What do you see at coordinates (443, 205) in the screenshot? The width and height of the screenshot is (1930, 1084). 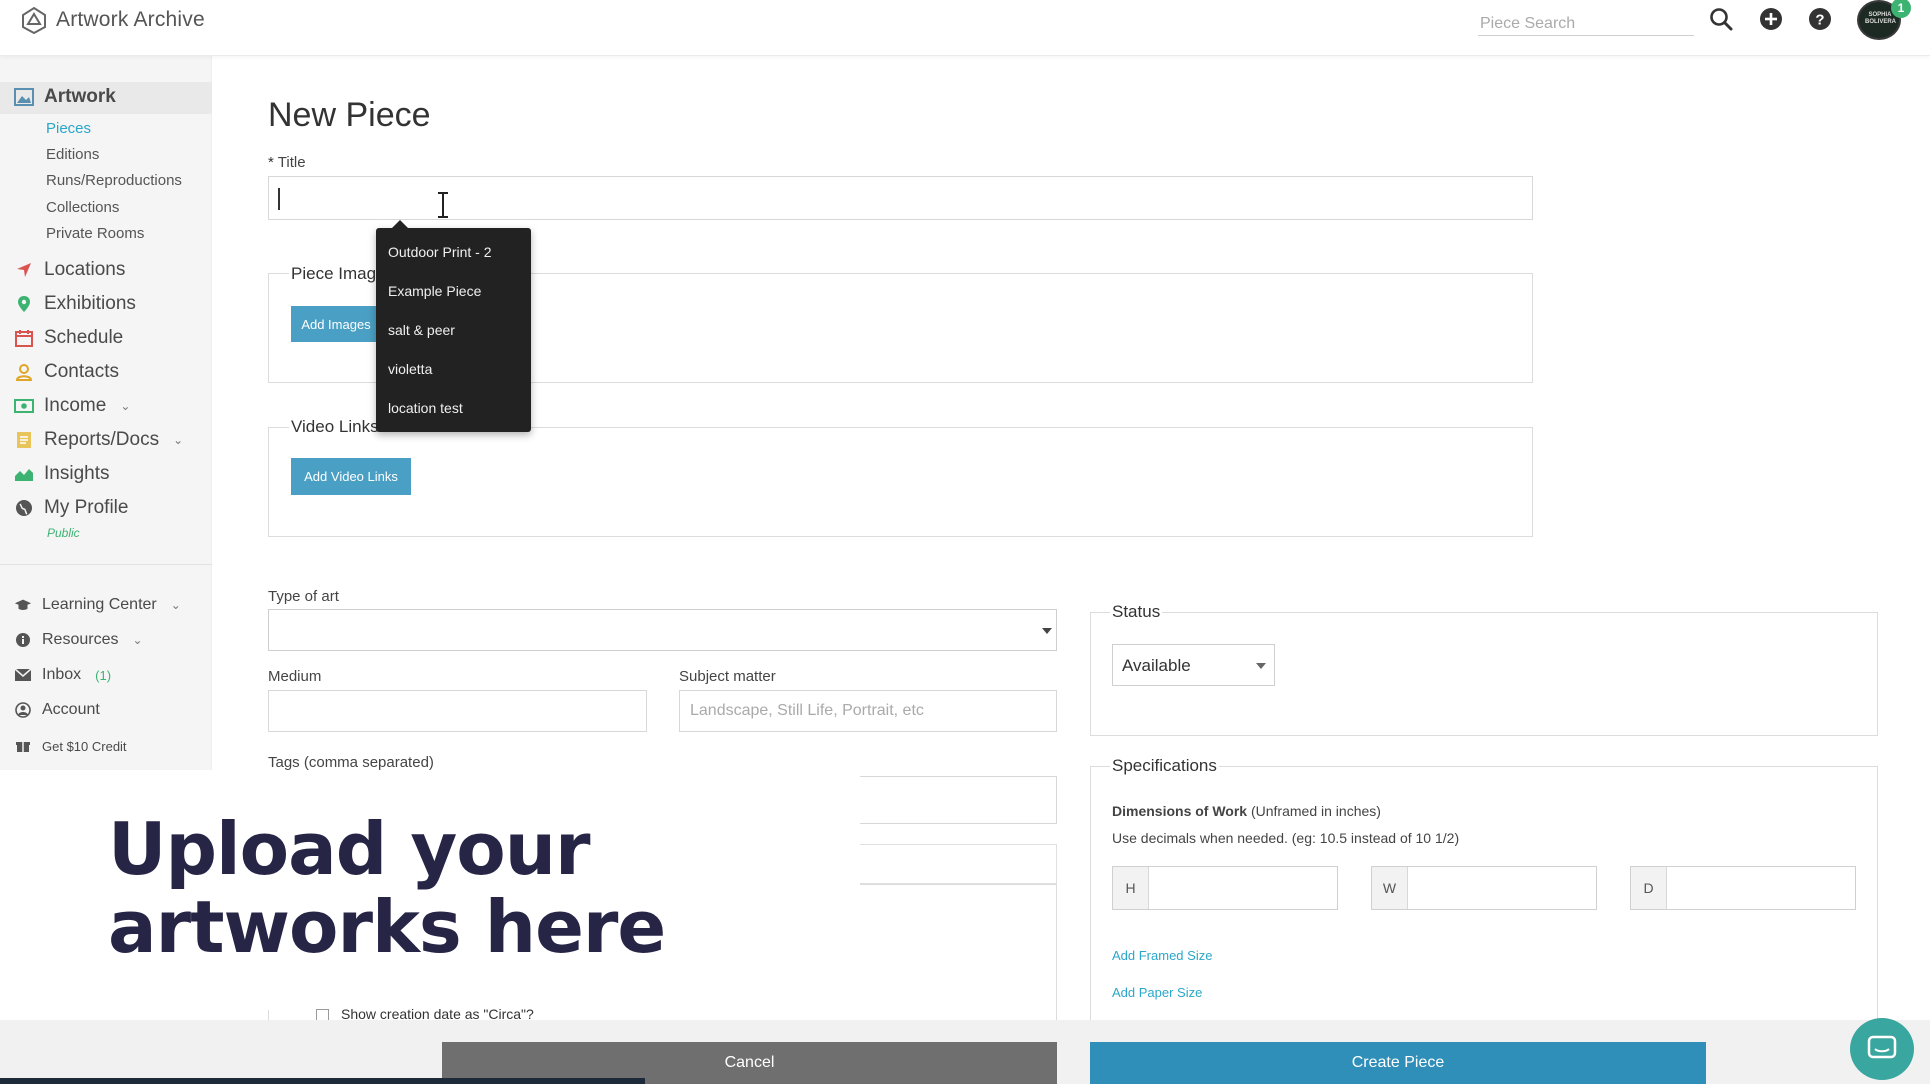 I see `text-cursor-icon` at bounding box center [443, 205].